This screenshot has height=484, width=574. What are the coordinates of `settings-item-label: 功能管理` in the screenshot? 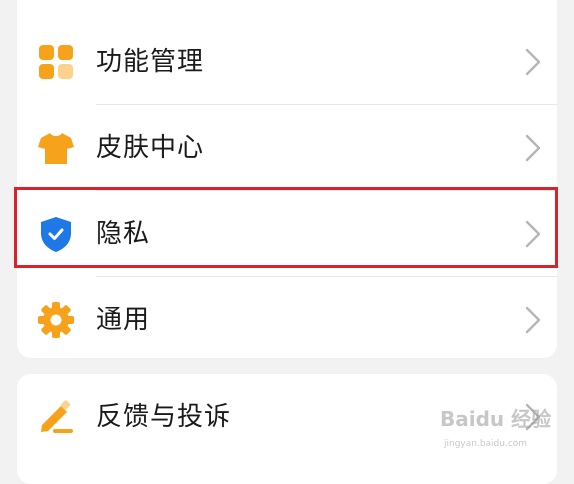 It's located at (150, 62).